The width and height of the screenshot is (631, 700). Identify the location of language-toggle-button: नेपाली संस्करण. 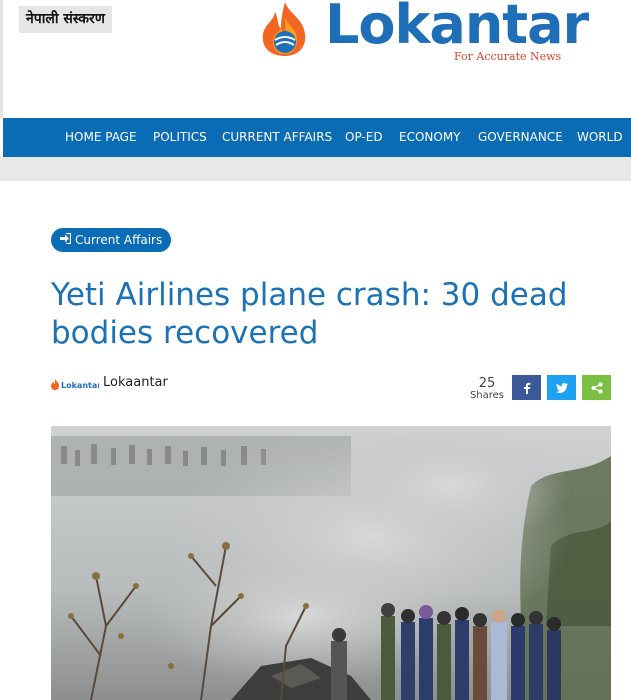
(65, 19).